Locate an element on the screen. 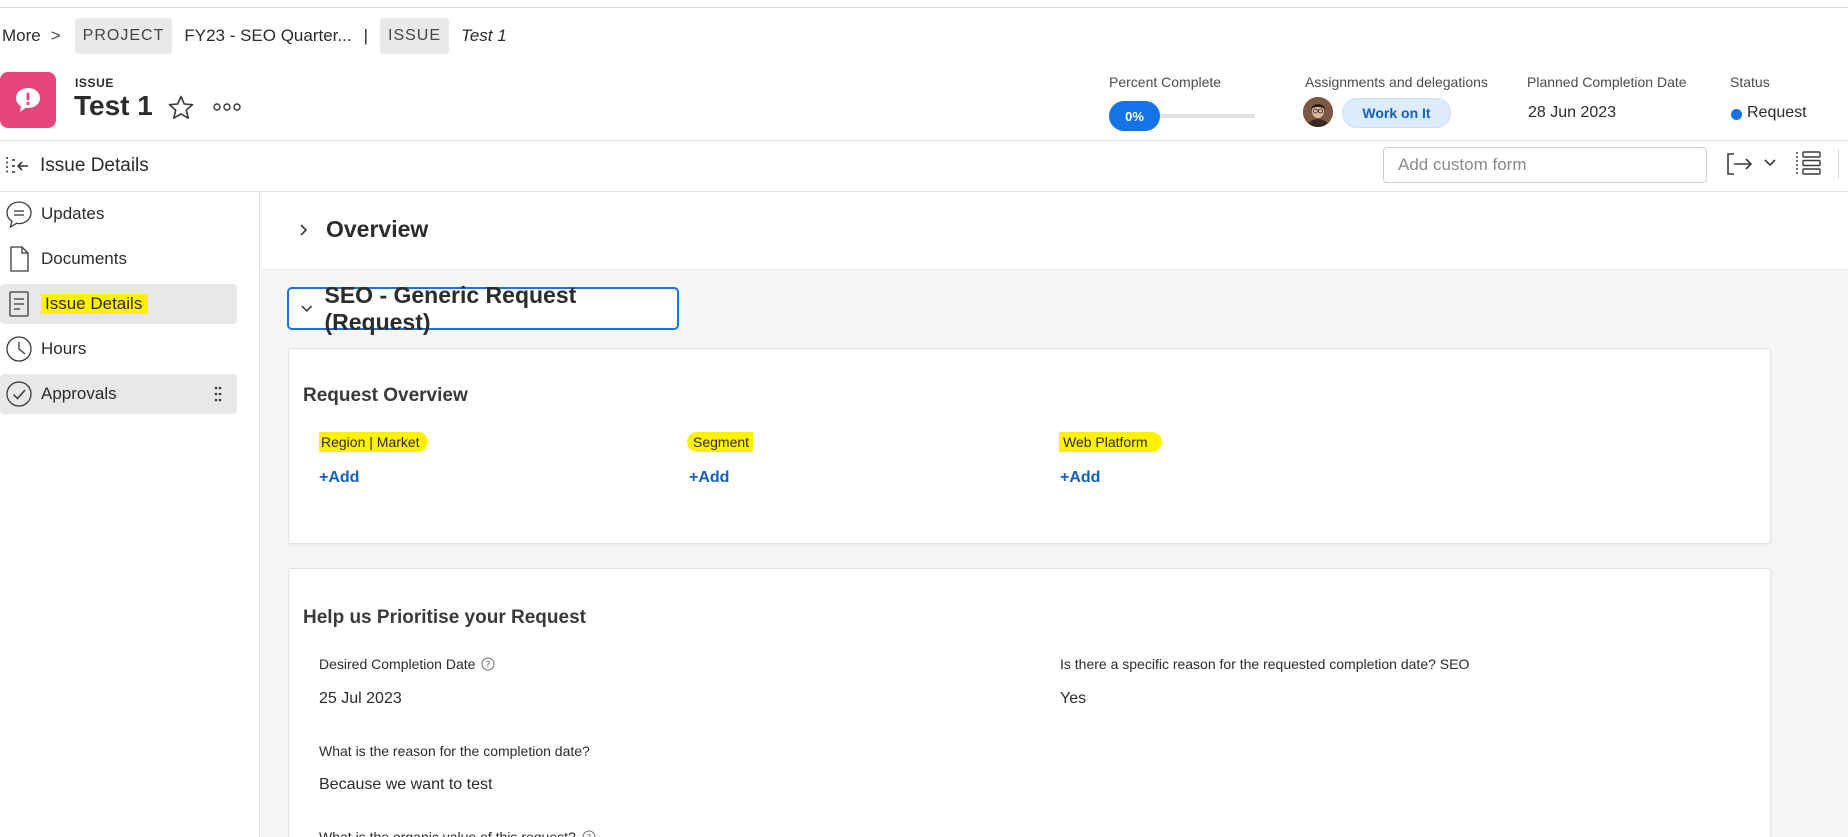 Image resolution: width=1848 pixels, height=837 pixels. issue-icon is located at coordinates (28, 100).